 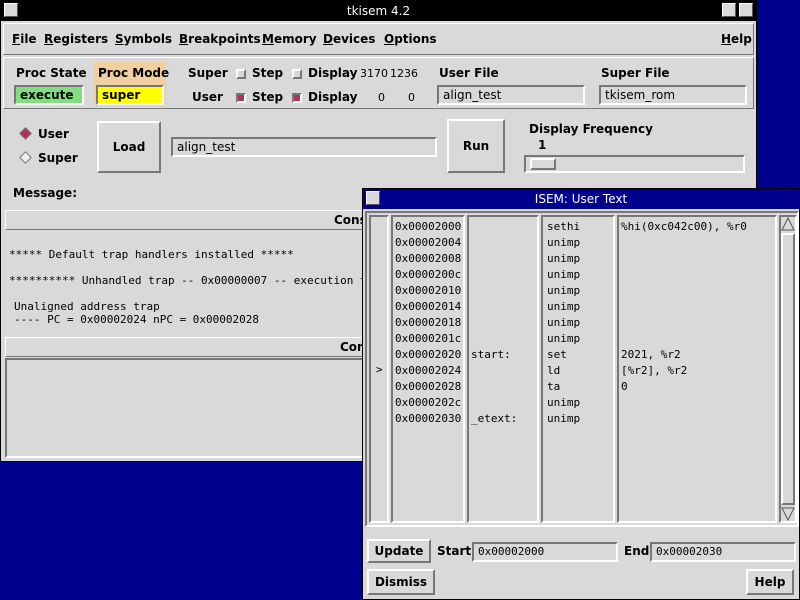 What do you see at coordinates (268, 73) in the screenshot?
I see `super-step-label: Step` at bounding box center [268, 73].